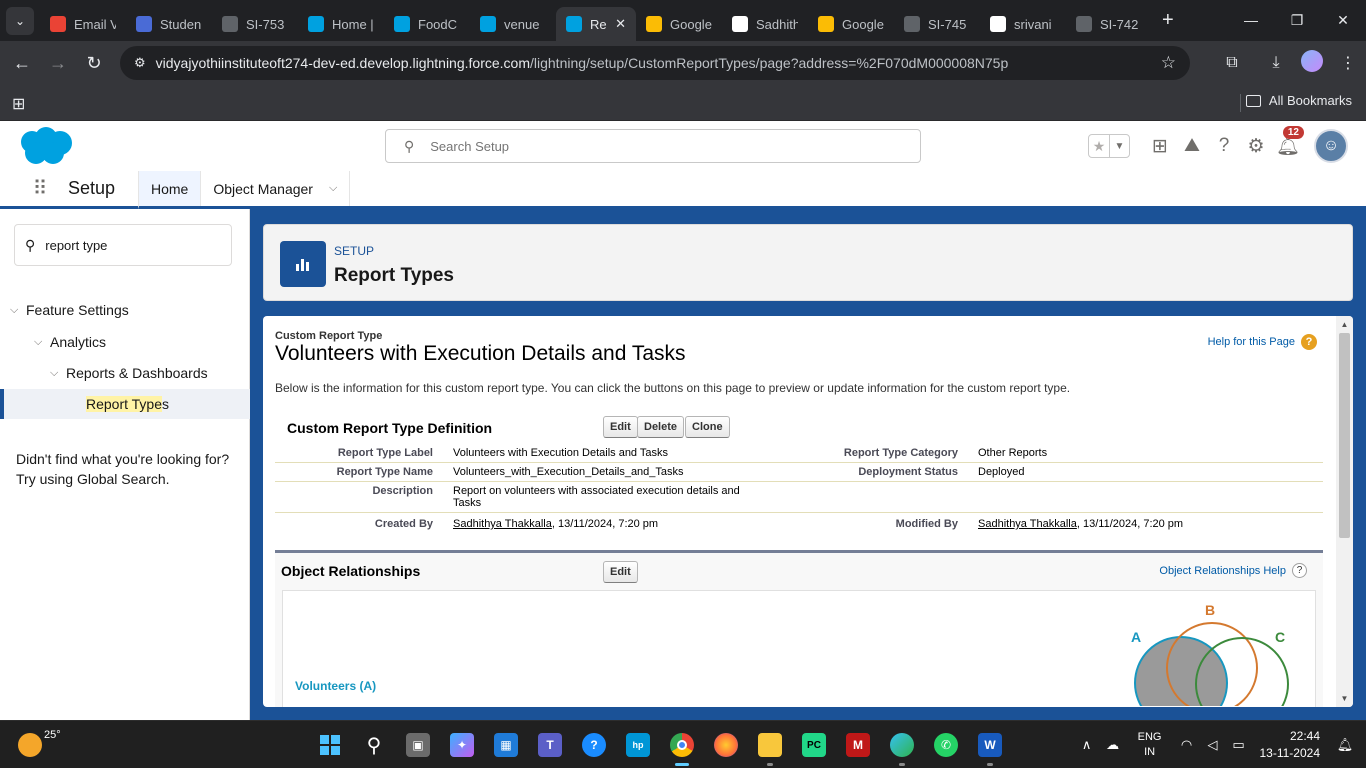 This screenshot has width=1366, height=768. What do you see at coordinates (1119, 24) in the screenshot?
I see `tab-title: SI-742` at bounding box center [1119, 24].